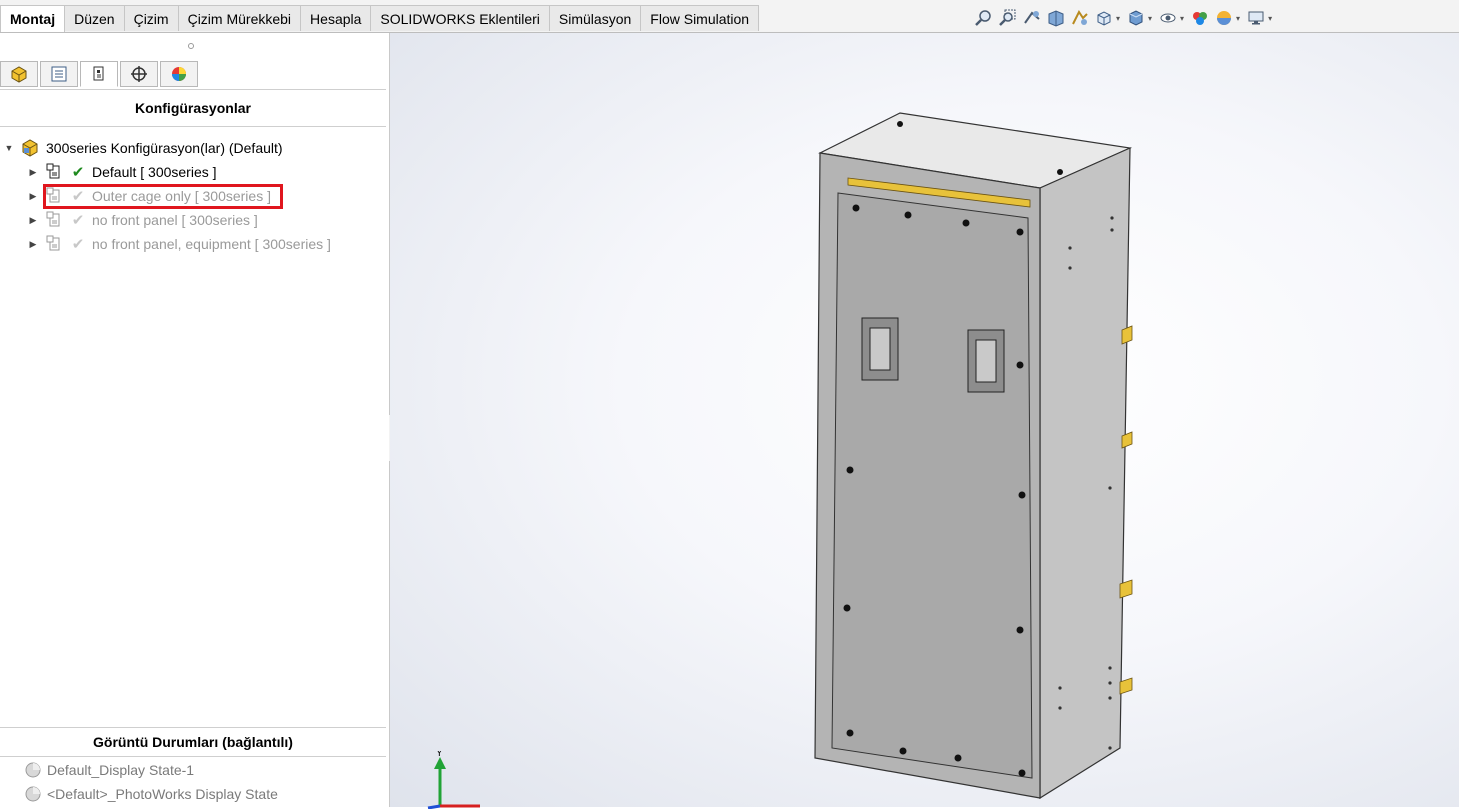  Describe the element at coordinates (453, 780) in the screenshot. I see `coordinate-triad: Y` at that location.